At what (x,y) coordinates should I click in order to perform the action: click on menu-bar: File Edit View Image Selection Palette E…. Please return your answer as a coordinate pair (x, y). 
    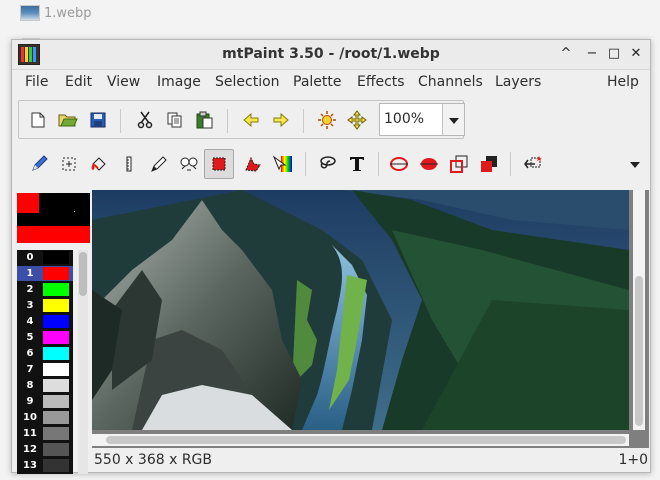
    Looking at the image, I should click on (331, 83).